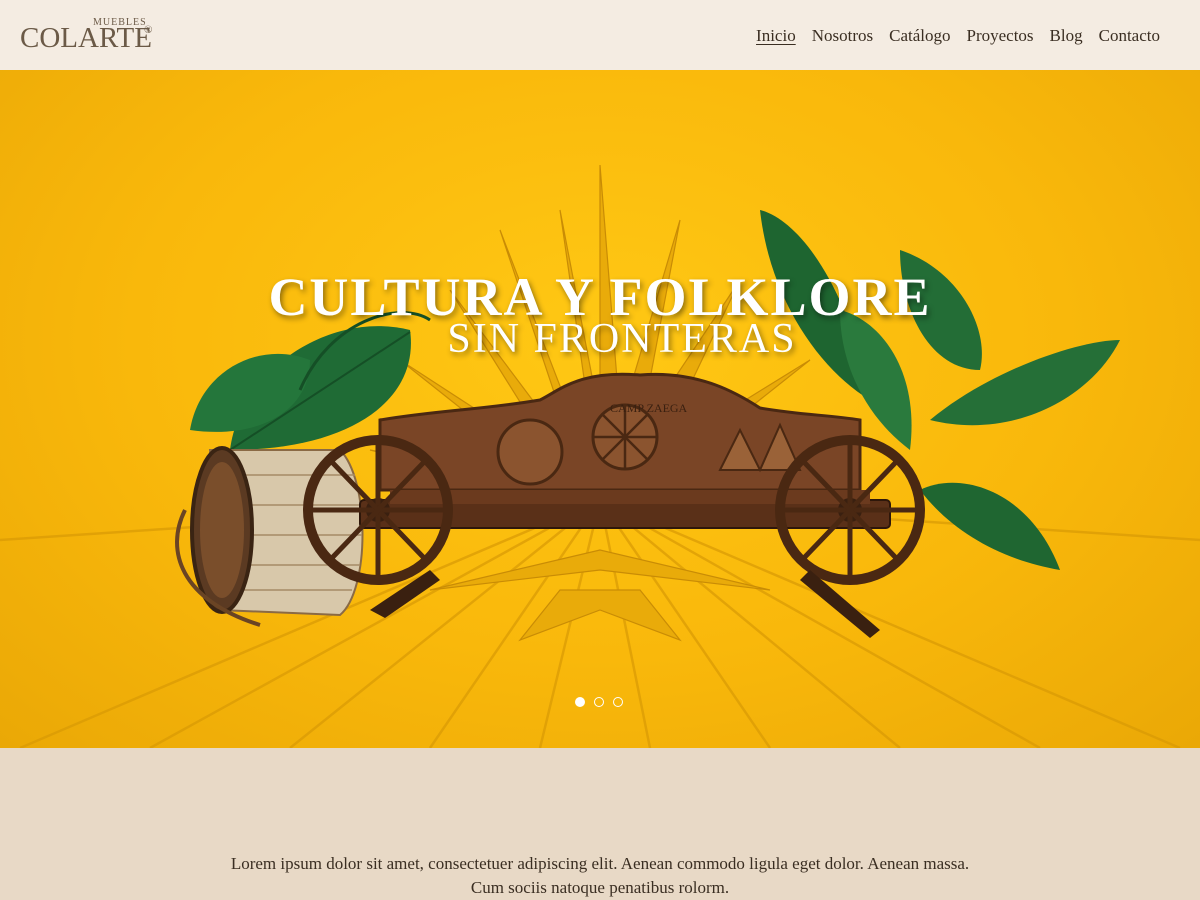 The image size is (1200, 900). What do you see at coordinates (1129, 36) in the screenshot?
I see `nav-link-contacto: Contacto` at bounding box center [1129, 36].